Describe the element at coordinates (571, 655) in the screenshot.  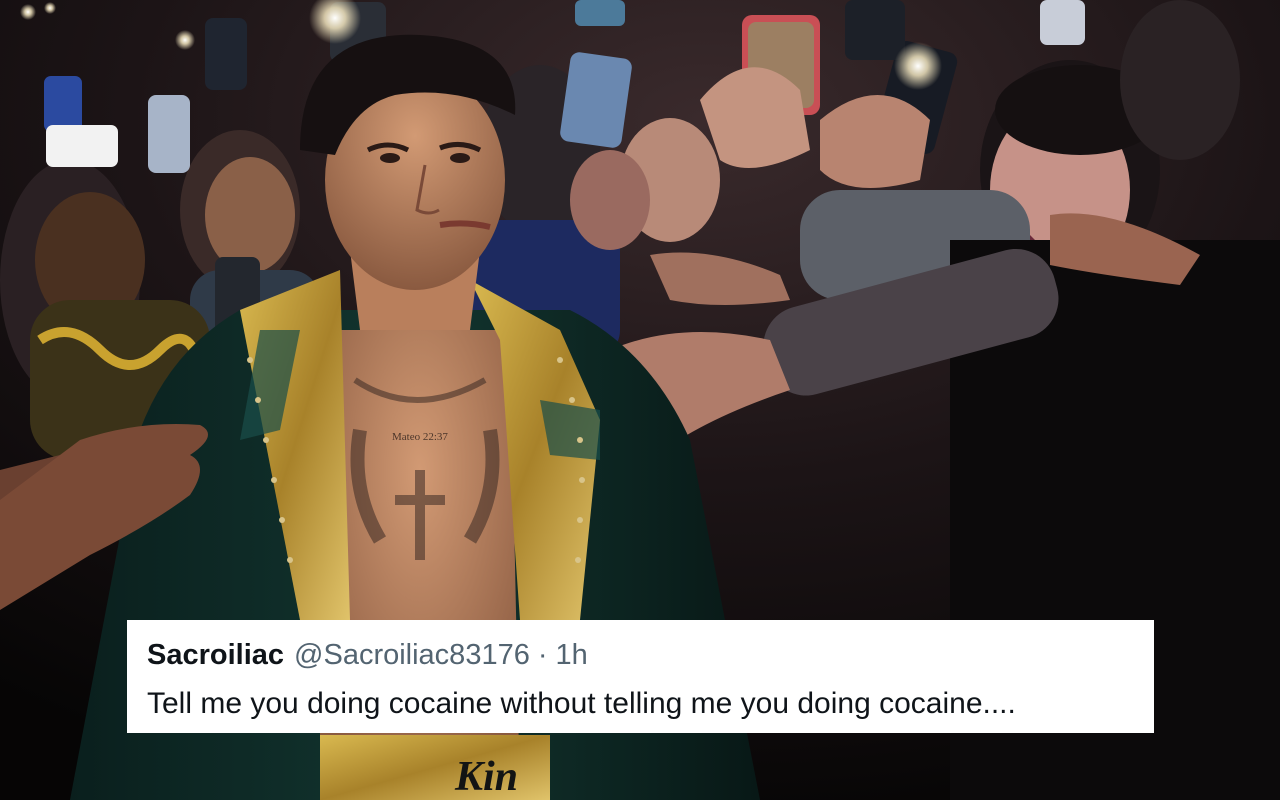
I see `tweet-timestamp: 1h` at that location.